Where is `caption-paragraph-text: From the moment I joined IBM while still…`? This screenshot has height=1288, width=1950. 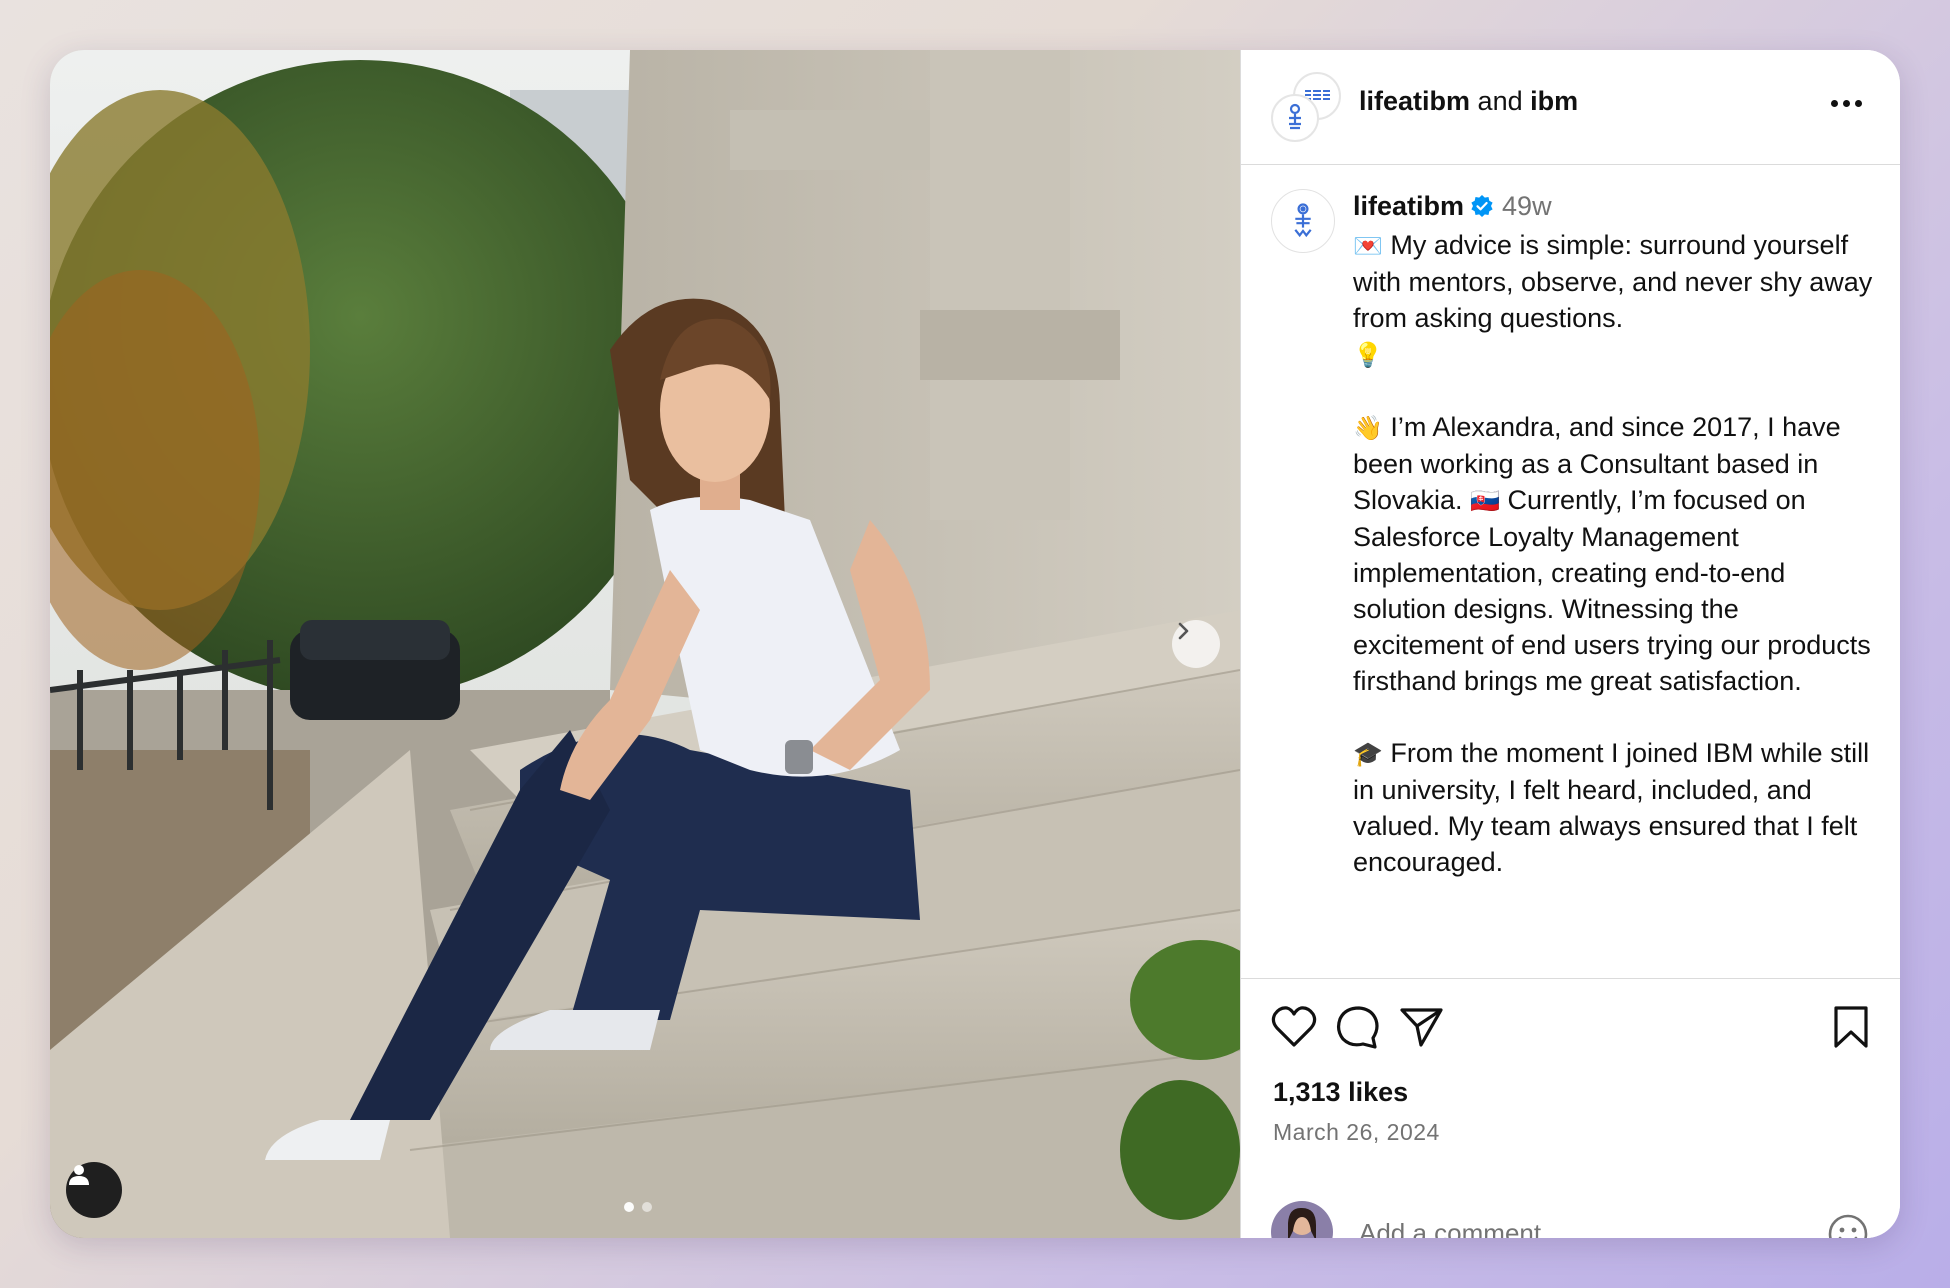 caption-paragraph-text: From the moment I joined IBM while still… is located at coordinates (1611, 807).